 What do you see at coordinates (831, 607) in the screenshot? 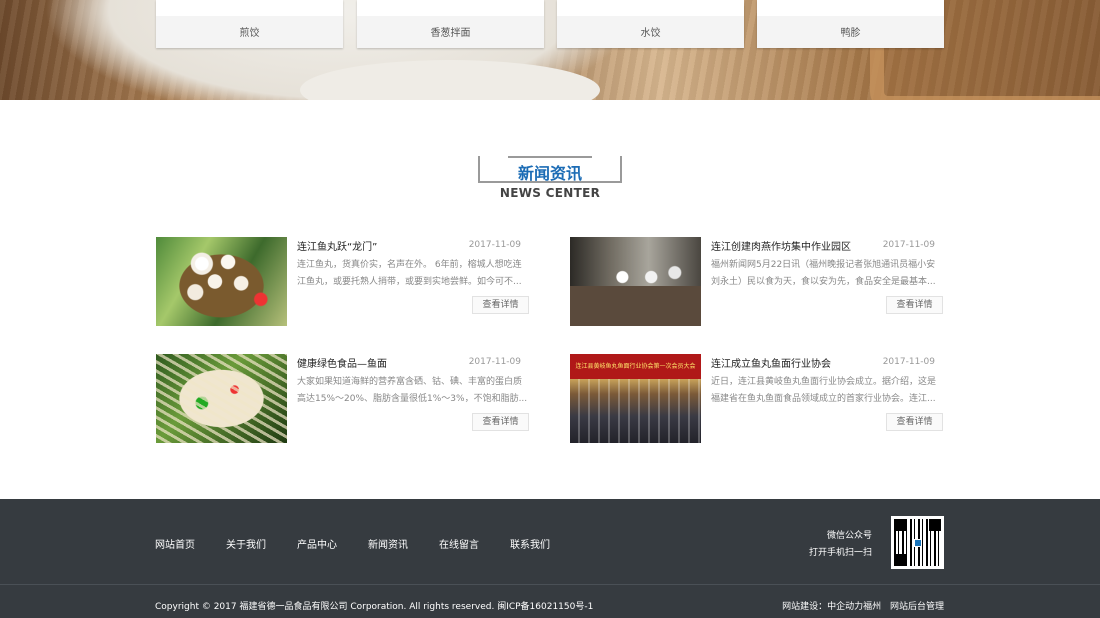
I see `site-build-credit-link: 网站建设：中企动力福州` at bounding box center [831, 607].